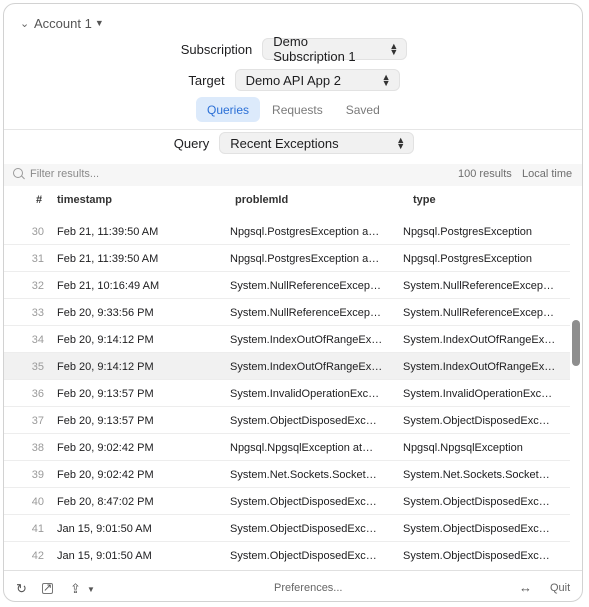 This screenshot has width=589, height=607. Describe the element at coordinates (293, 201) in the screenshot. I see `table-header: # timestamp problemId type` at that location.